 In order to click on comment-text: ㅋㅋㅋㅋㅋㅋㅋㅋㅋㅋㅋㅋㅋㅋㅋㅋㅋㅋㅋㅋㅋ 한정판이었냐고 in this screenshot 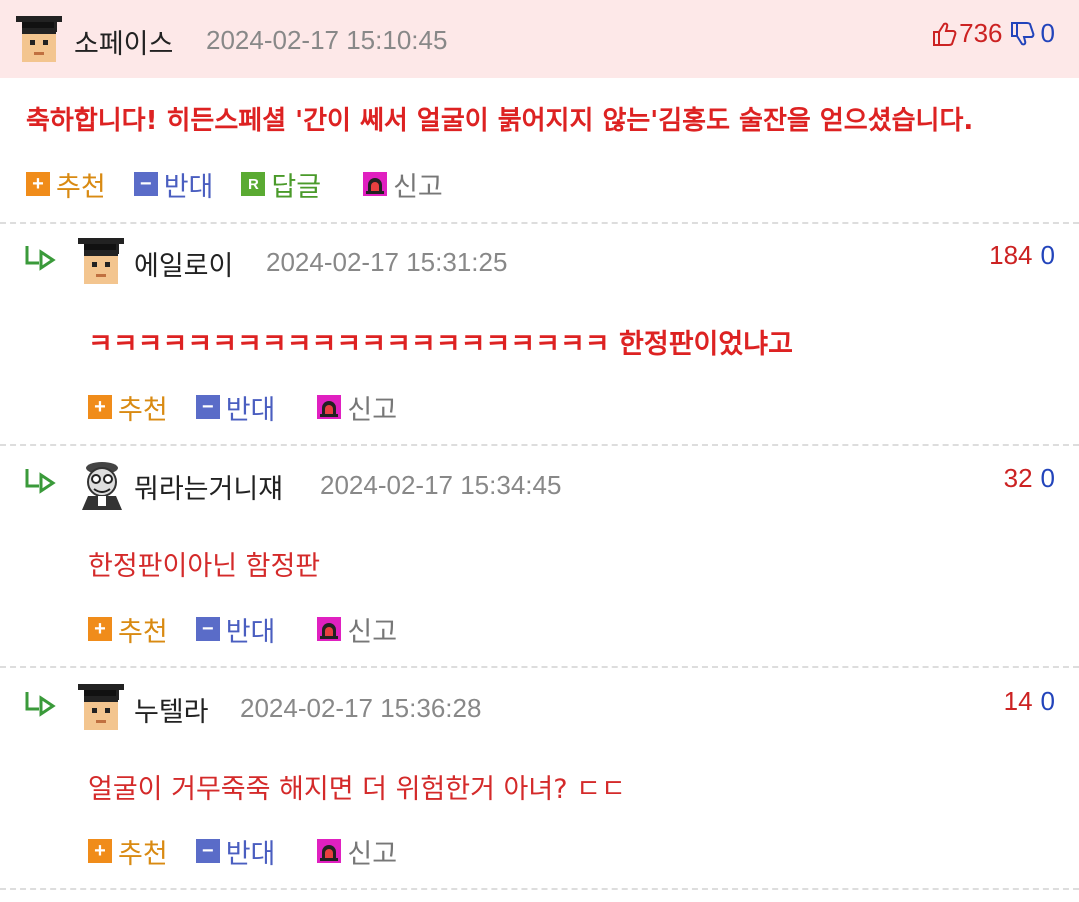, I will do `click(440, 344)`.